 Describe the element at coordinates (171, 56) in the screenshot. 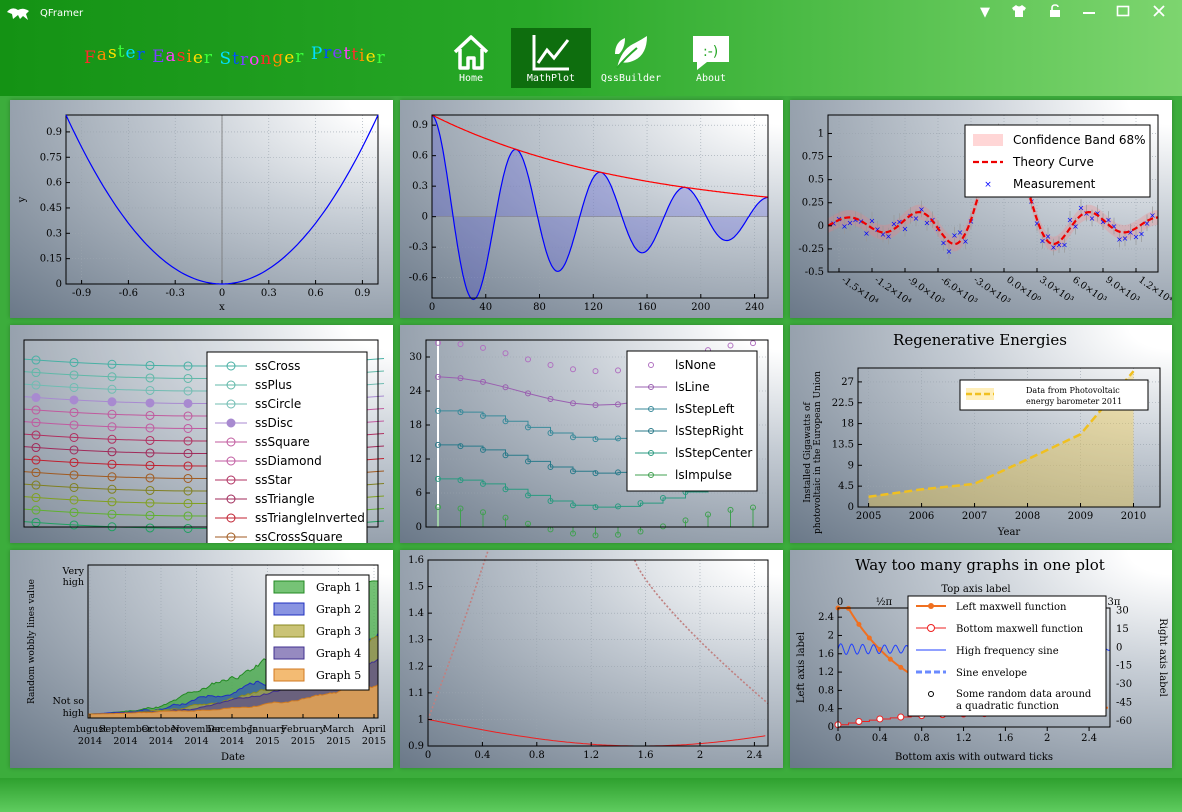

I see `slogan-letter: a` at that location.